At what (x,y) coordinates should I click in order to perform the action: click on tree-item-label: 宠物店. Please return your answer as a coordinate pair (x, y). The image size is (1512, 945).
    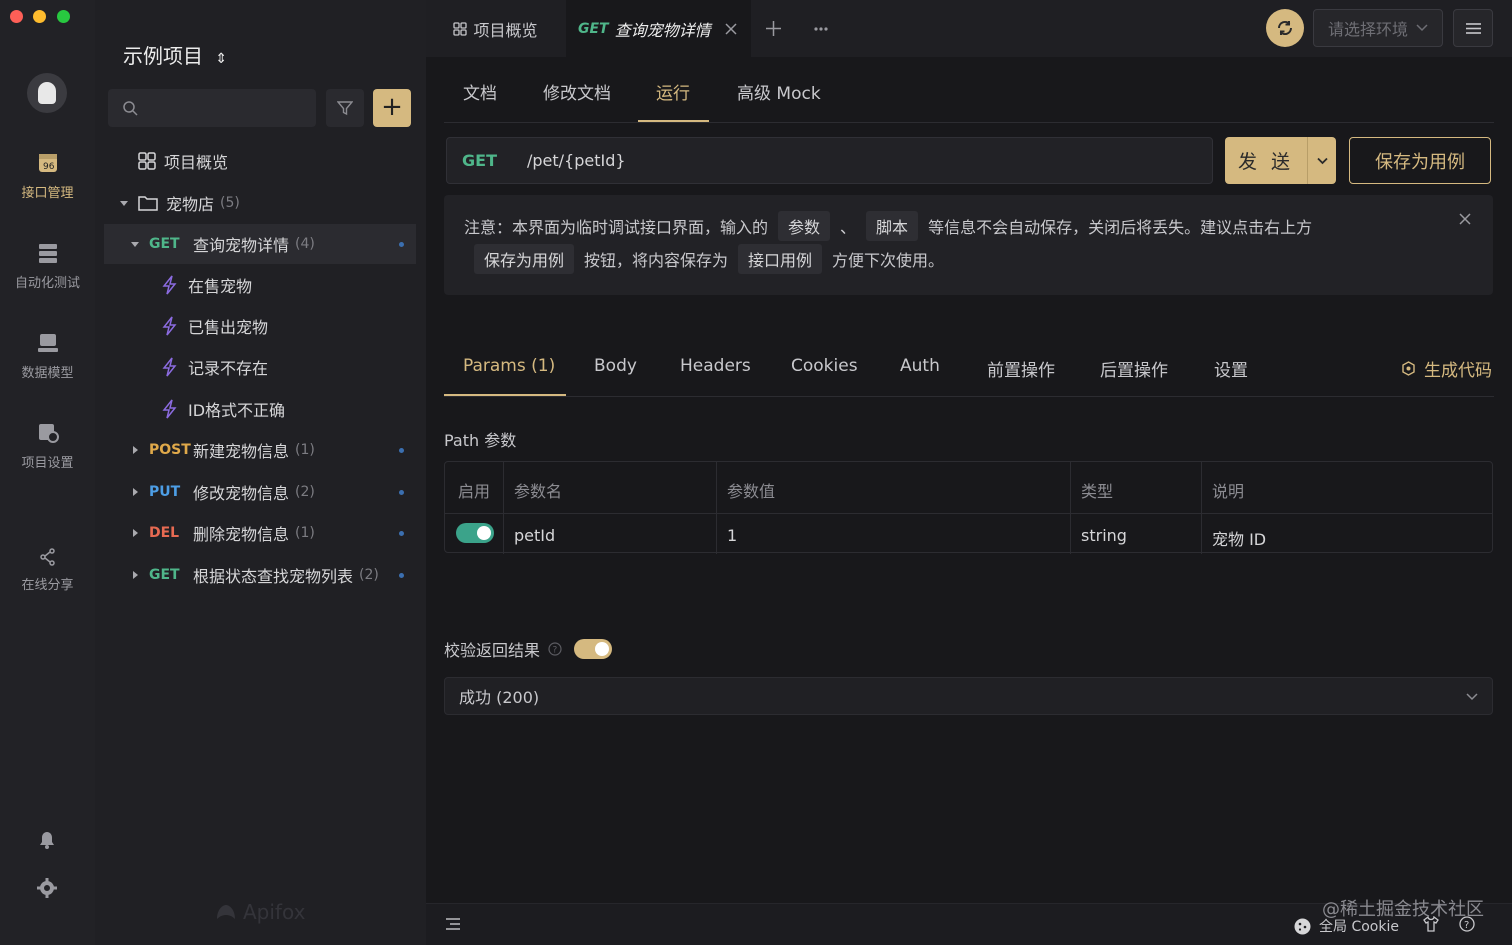
    Looking at the image, I should click on (190, 204).